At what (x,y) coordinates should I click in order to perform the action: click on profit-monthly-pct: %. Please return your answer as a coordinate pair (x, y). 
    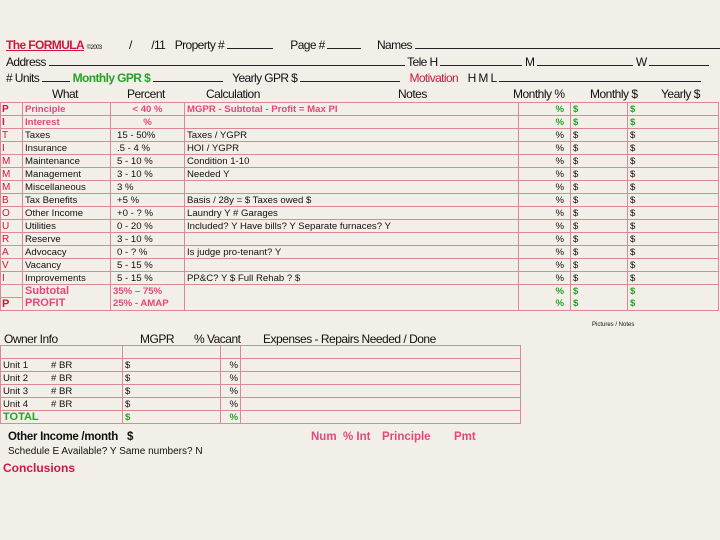
    Looking at the image, I should click on (544, 304).